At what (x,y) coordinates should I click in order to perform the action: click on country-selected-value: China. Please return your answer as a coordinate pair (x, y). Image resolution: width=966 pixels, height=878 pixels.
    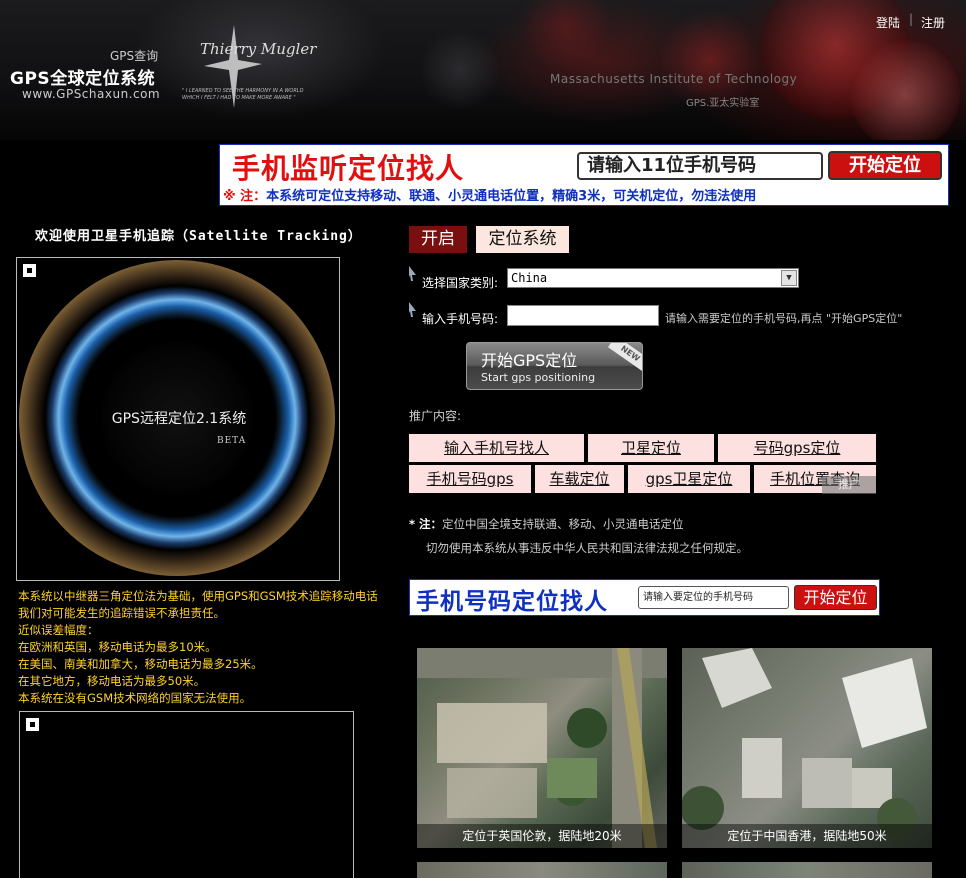
    Looking at the image, I should click on (529, 278).